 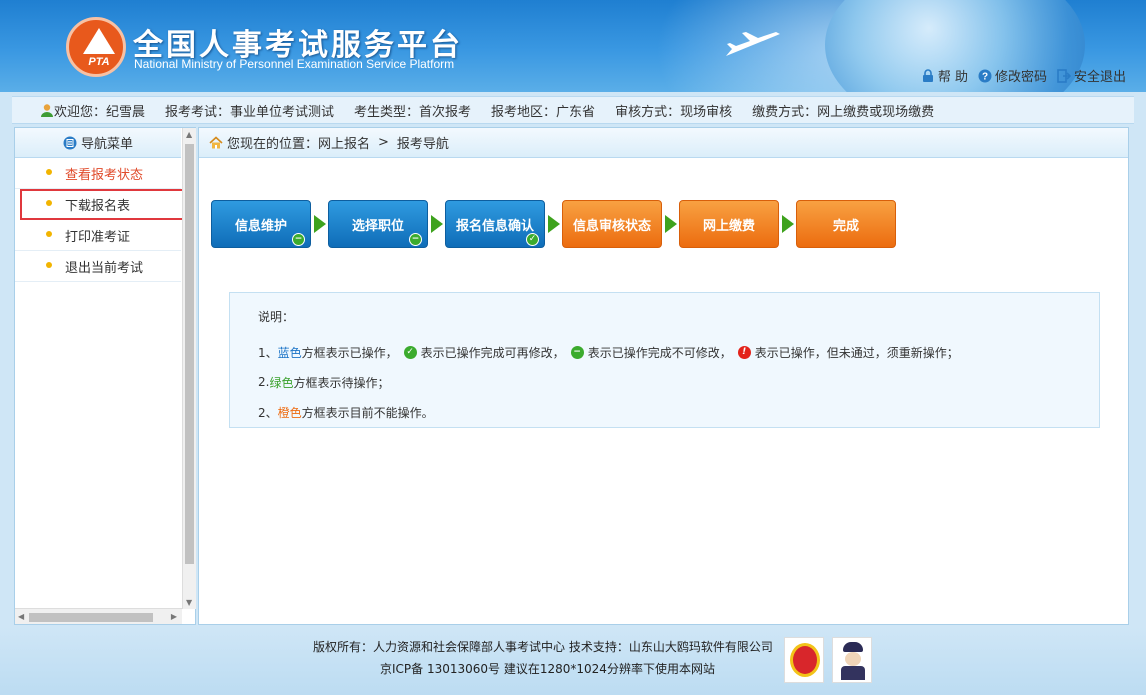 What do you see at coordinates (91, 617) in the screenshot?
I see `hscroll-thumb` at bounding box center [91, 617].